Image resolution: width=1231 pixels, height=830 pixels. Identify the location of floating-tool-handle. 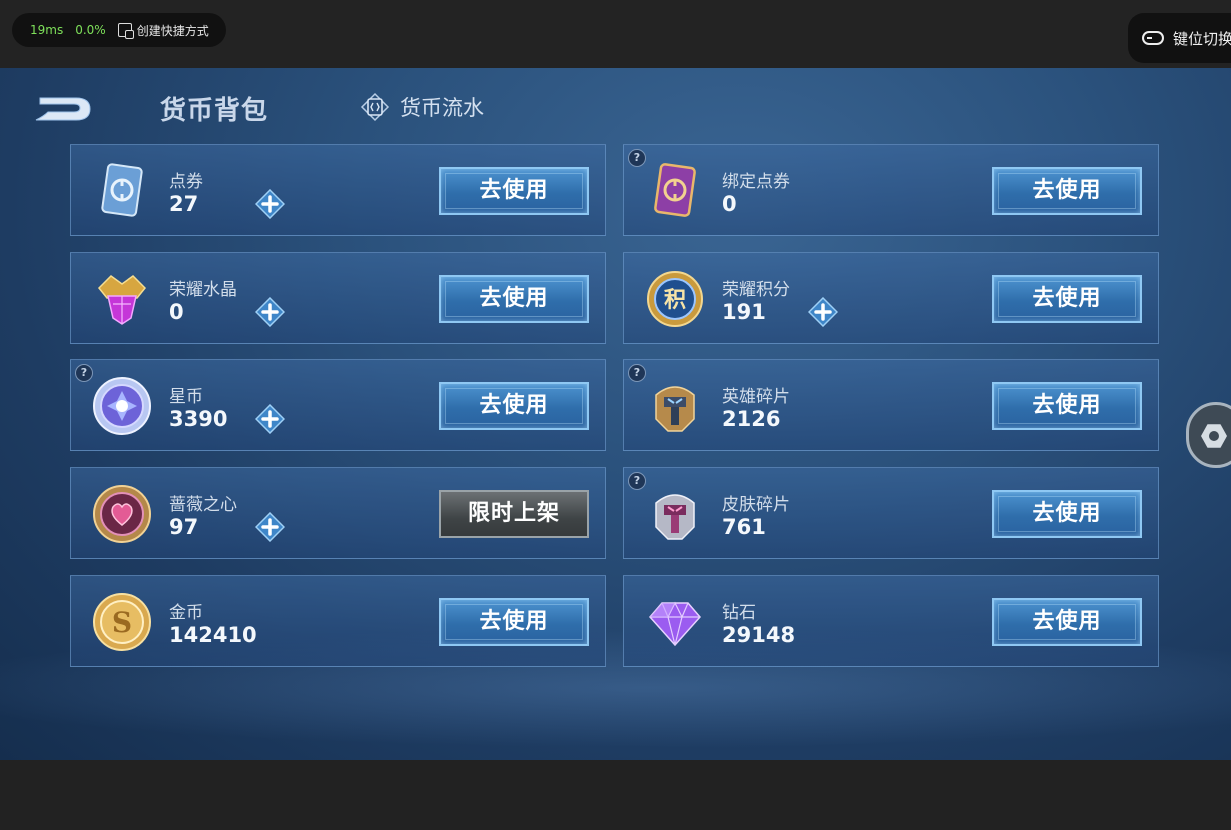
(1208, 435).